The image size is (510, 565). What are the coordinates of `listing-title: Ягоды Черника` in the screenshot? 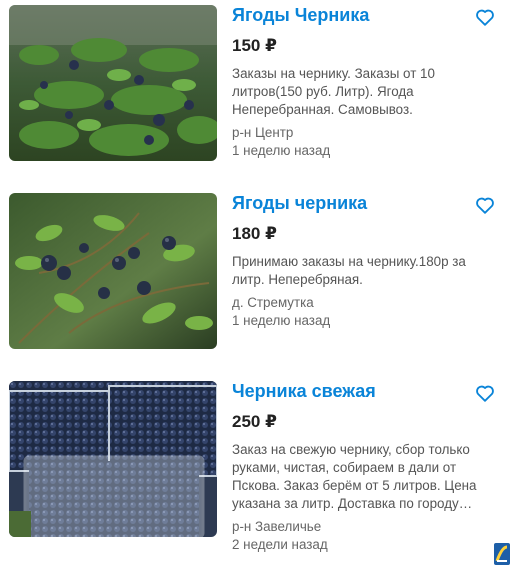 It's located at (362, 15).